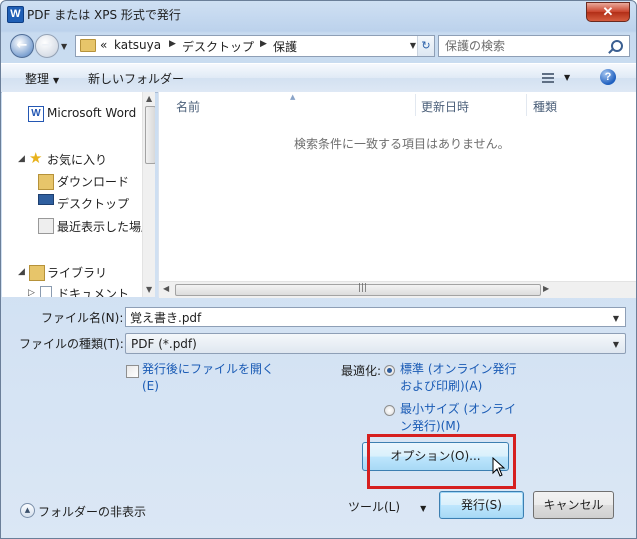 Image resolution: width=637 pixels, height=539 pixels. What do you see at coordinates (149, 289) in the screenshot?
I see `scroll-down-icon: ▼` at bounding box center [149, 289].